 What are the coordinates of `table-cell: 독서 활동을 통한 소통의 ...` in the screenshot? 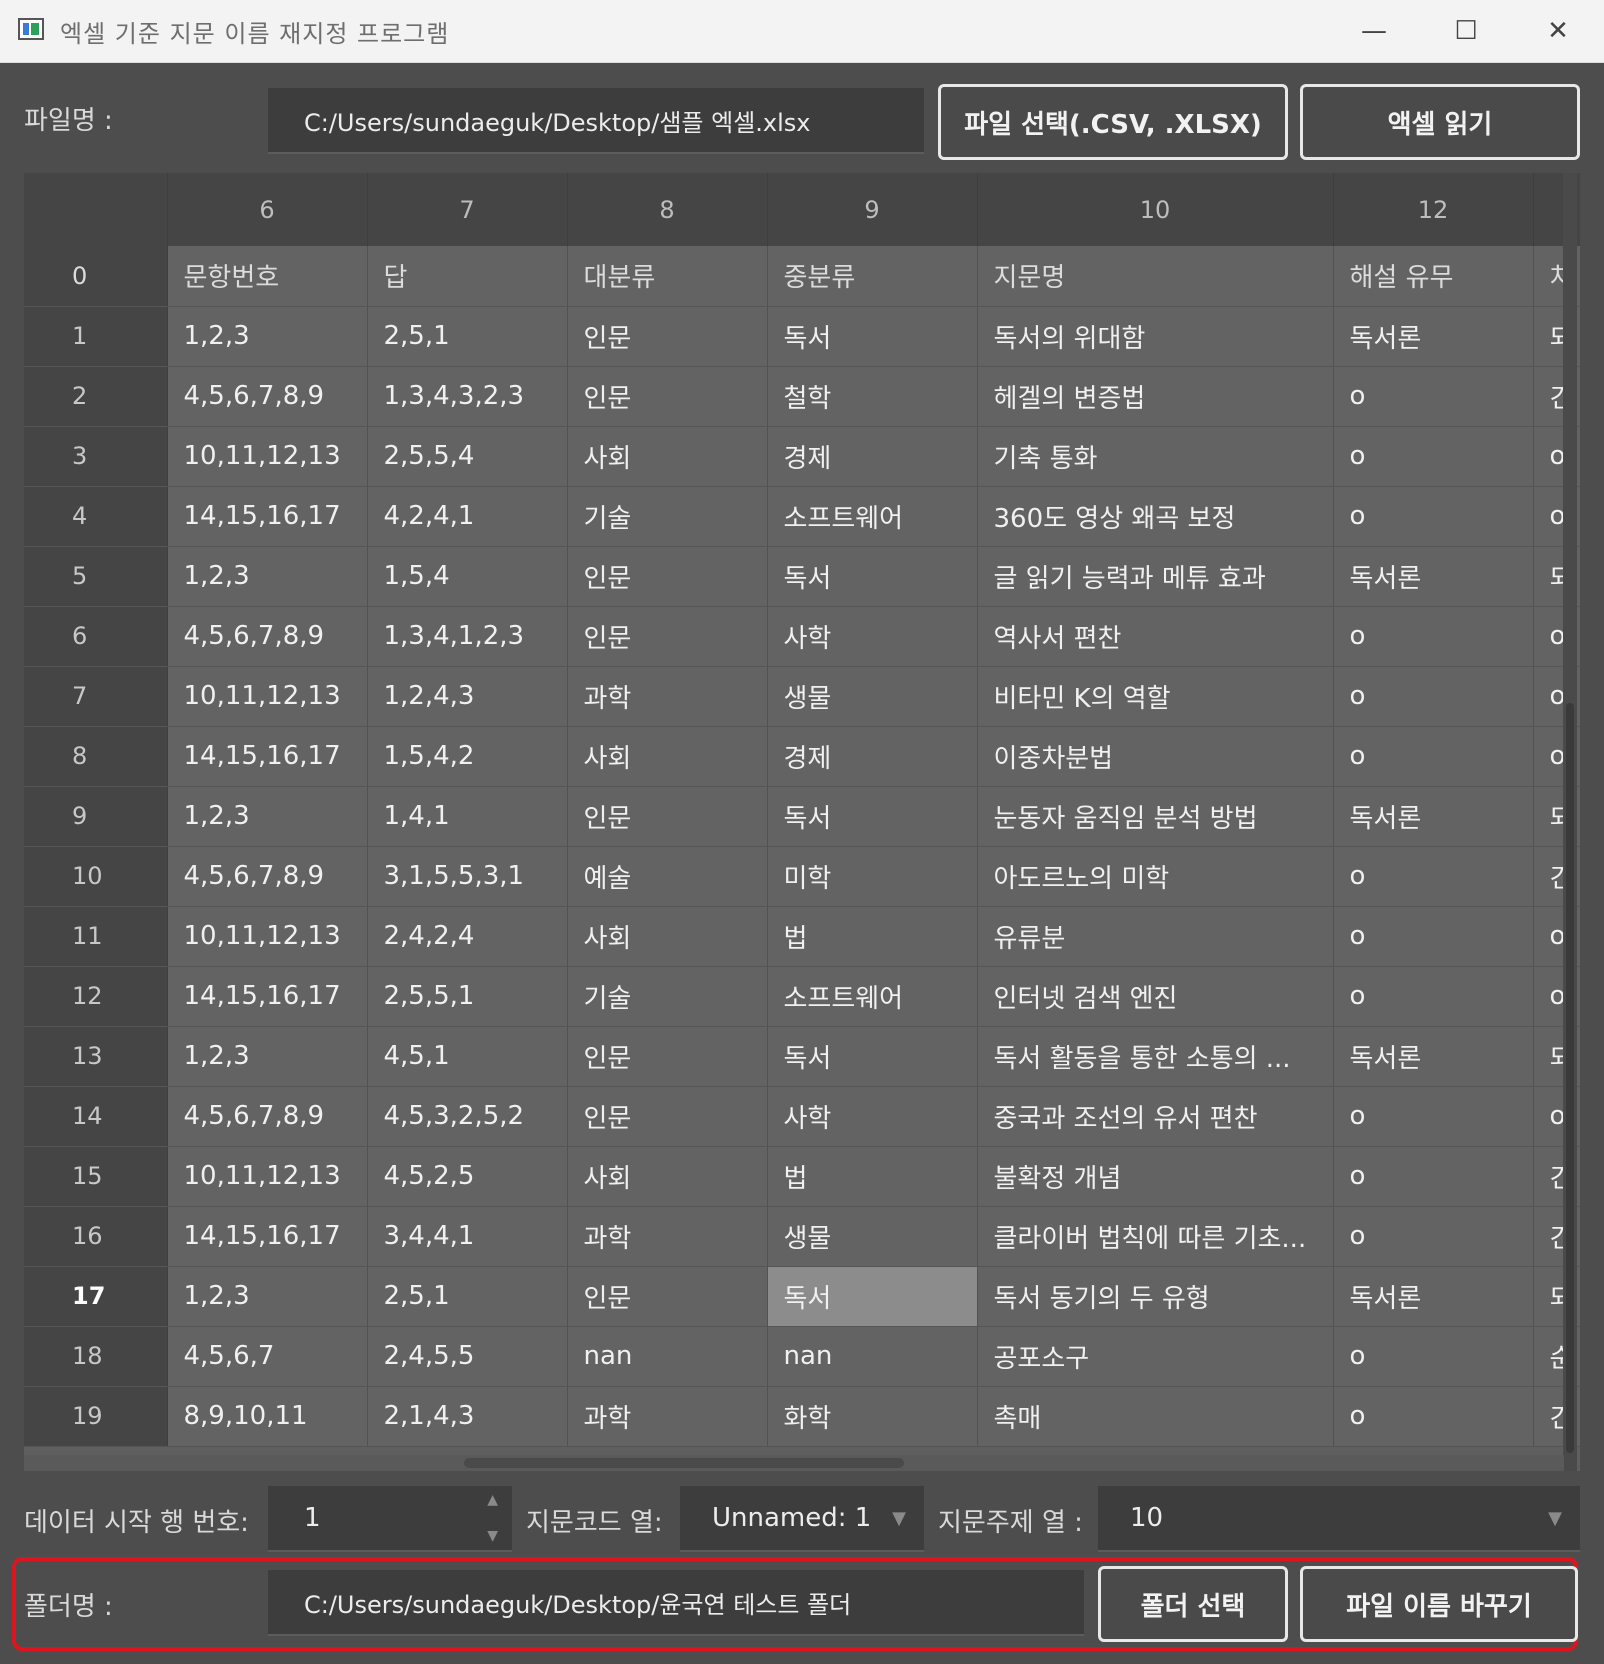 It's located at (1155, 1056).